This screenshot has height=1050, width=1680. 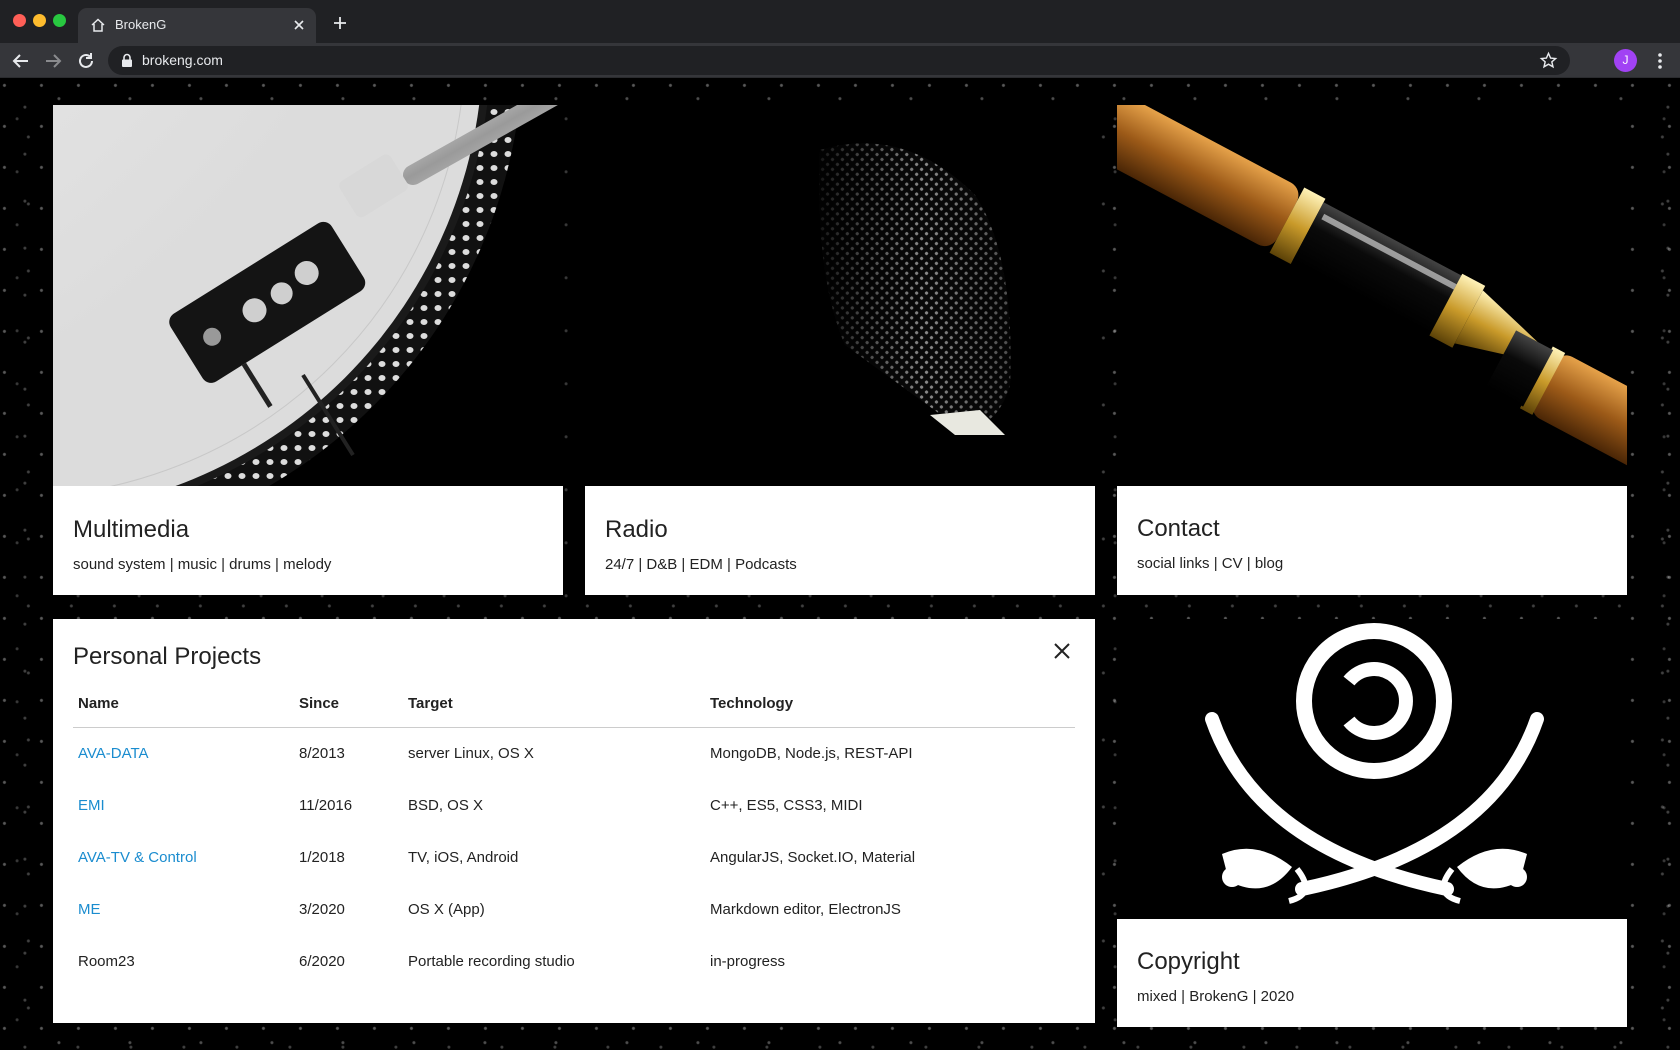 What do you see at coordinates (840, 21) in the screenshot?
I see `browser-tab-bar: BrokenG` at bounding box center [840, 21].